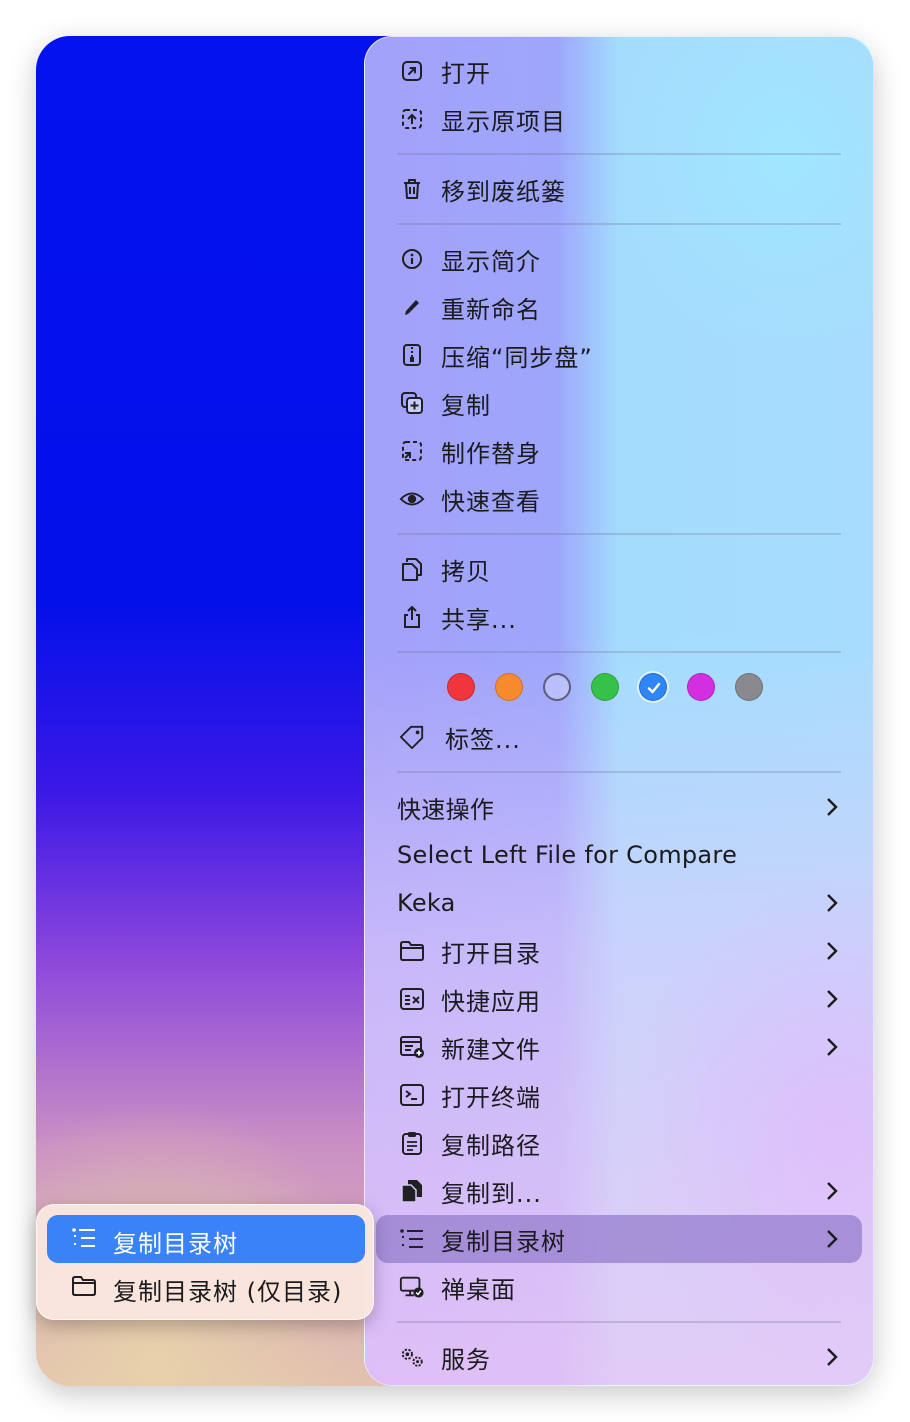 This screenshot has height=1422, width=910. Describe the element at coordinates (619, 1357) in the screenshot. I see `menu-item-services: 服务` at that location.